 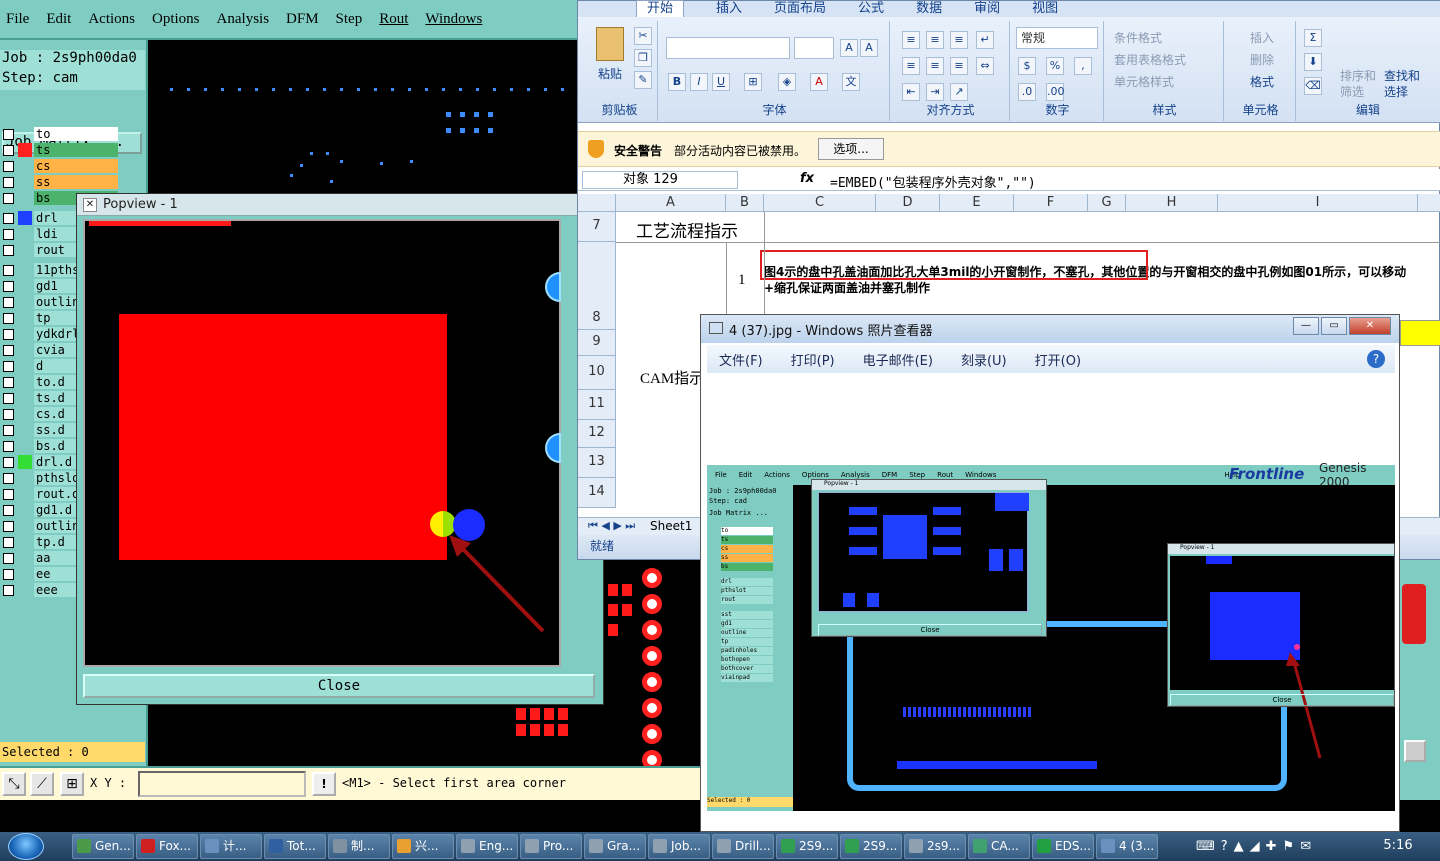 I want to click on fx-icon: fx, so click(x=807, y=178).